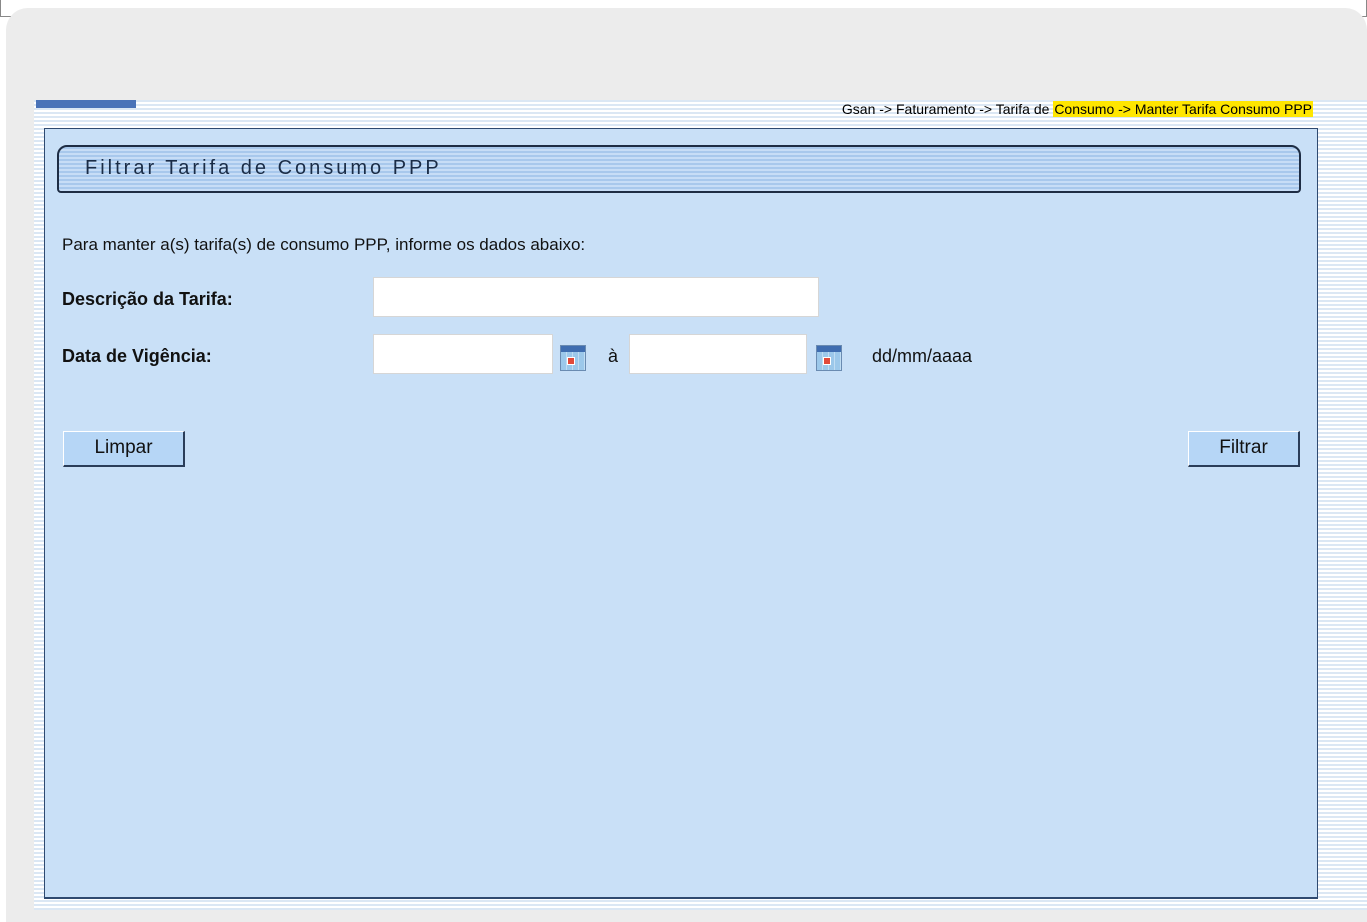 Image resolution: width=1367 pixels, height=922 pixels. I want to click on limpar-button: Limpar, so click(124, 449).